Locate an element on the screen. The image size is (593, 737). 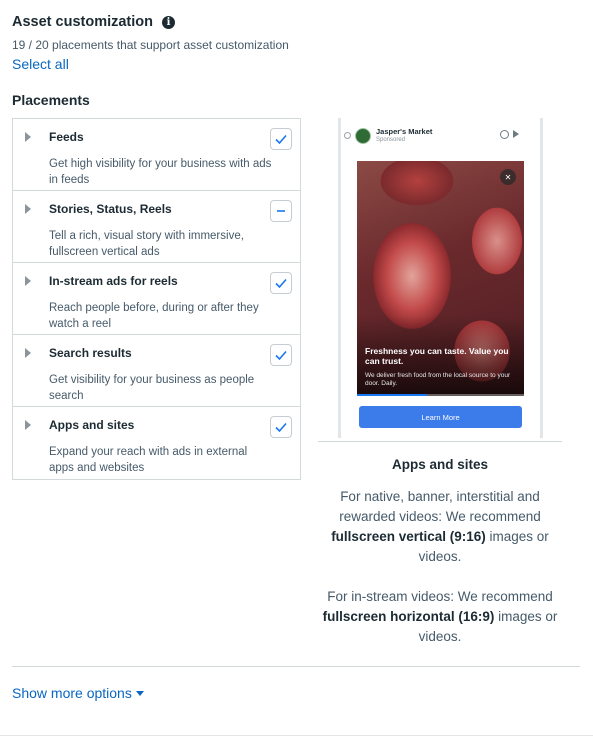
info-icon: i is located at coordinates (168, 22).